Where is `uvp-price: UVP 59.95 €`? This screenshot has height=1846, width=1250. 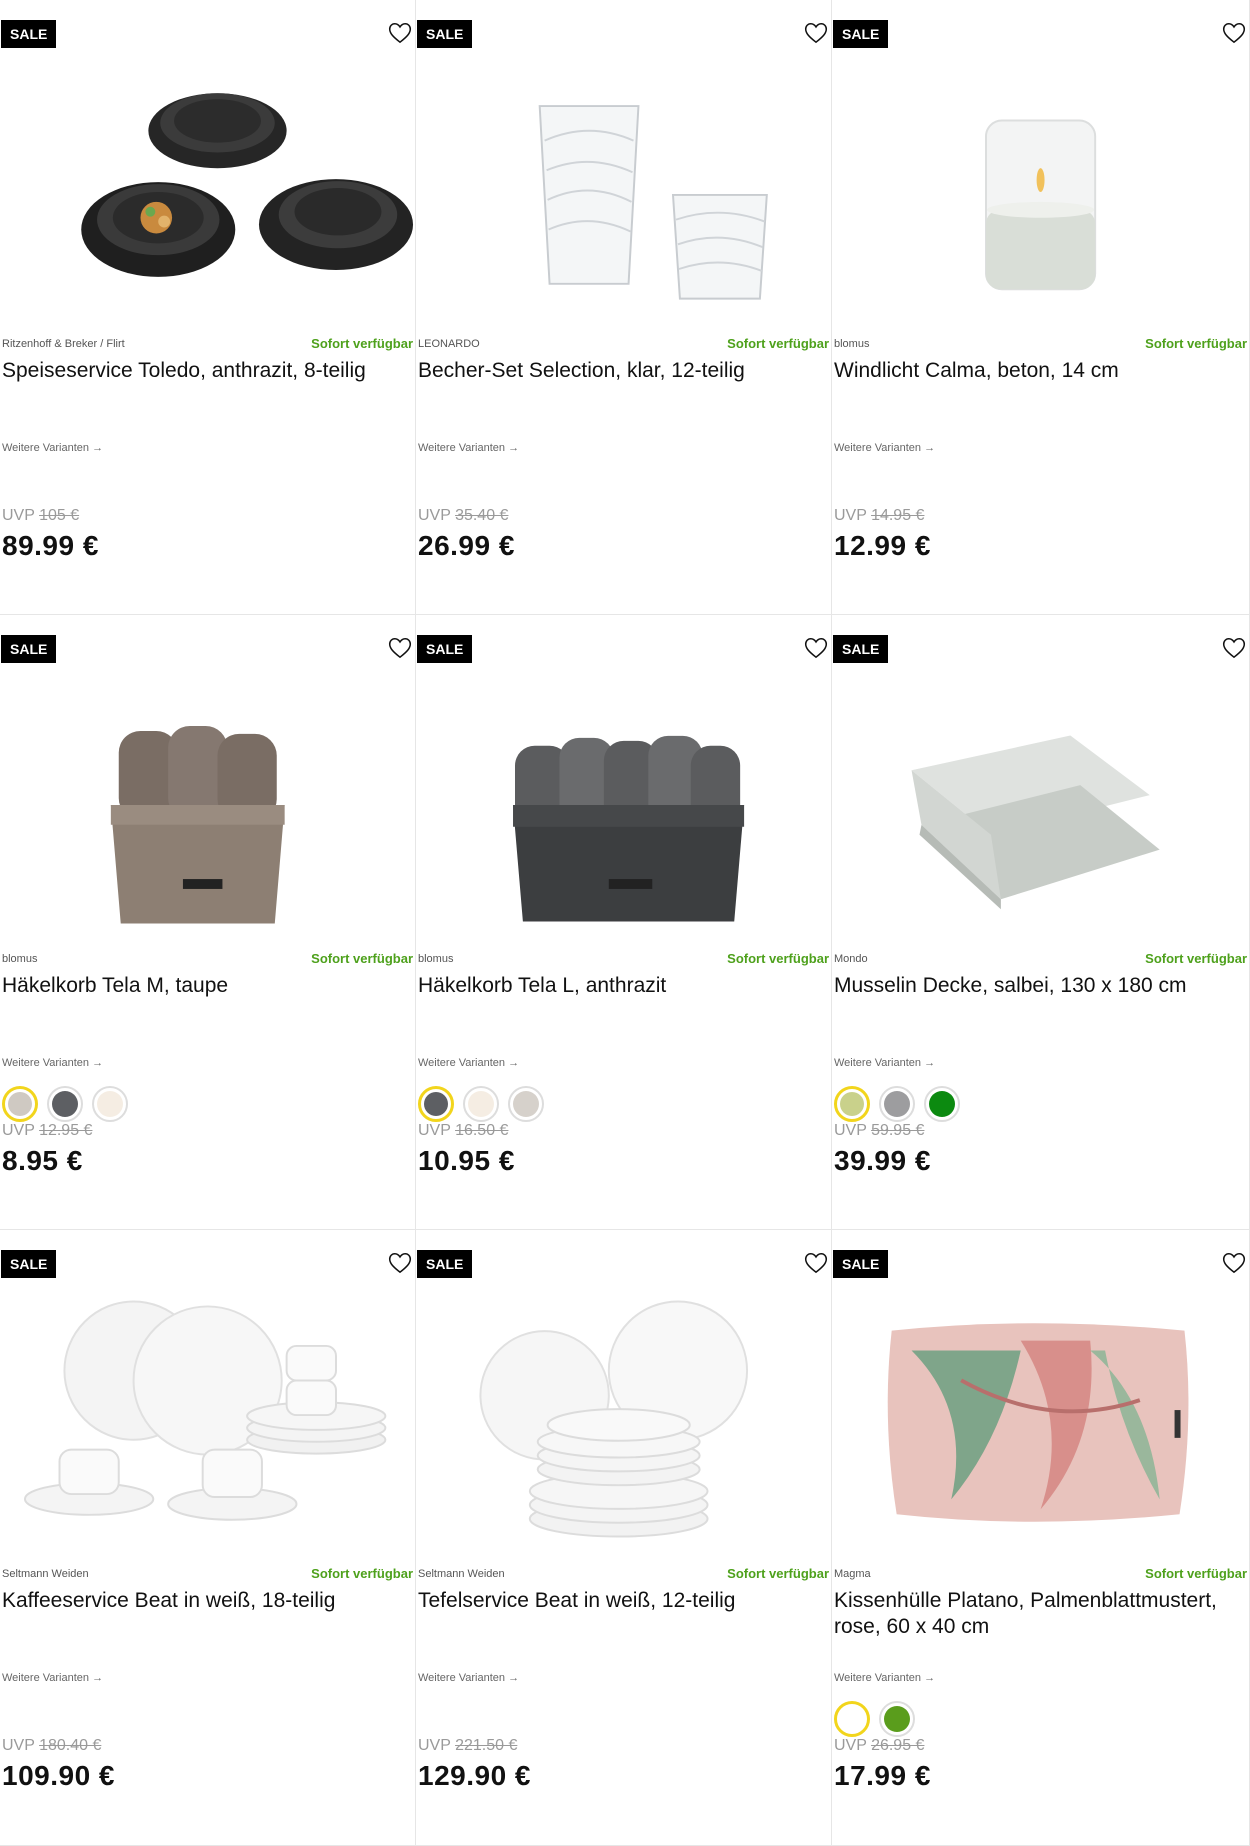 uvp-price: UVP 59.95 € is located at coordinates (879, 1131).